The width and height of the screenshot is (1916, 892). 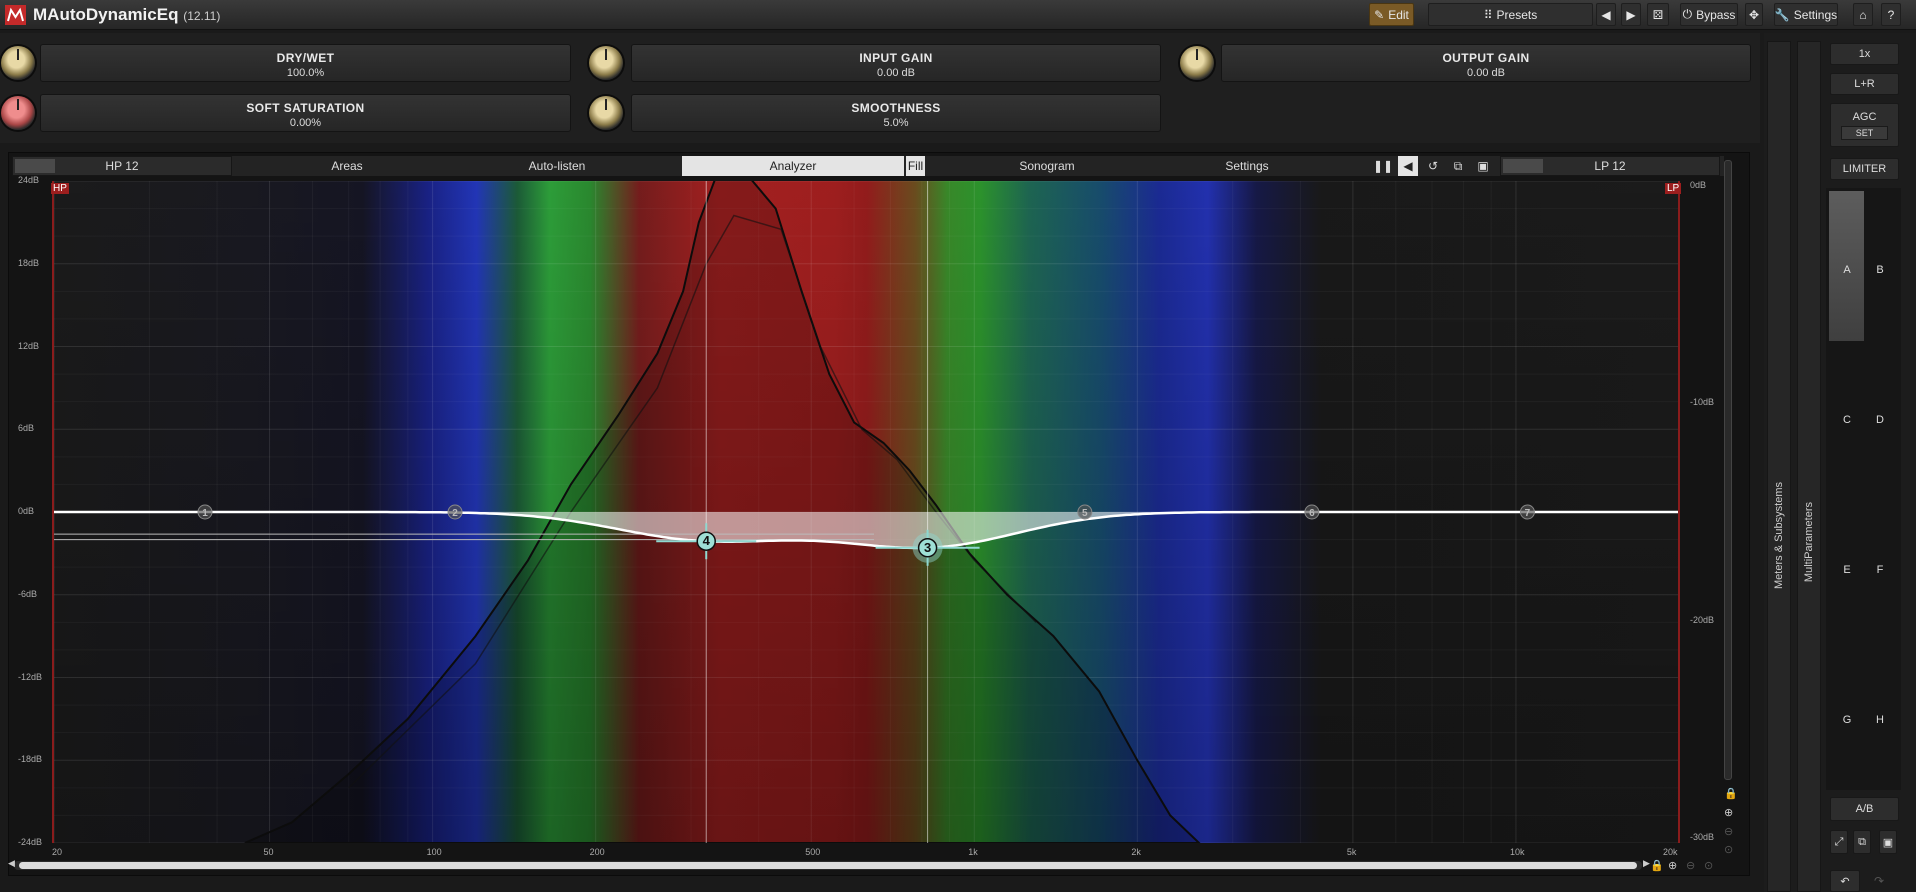 What do you see at coordinates (1864, 809) in the screenshot?
I see `ab-button: A/B` at bounding box center [1864, 809].